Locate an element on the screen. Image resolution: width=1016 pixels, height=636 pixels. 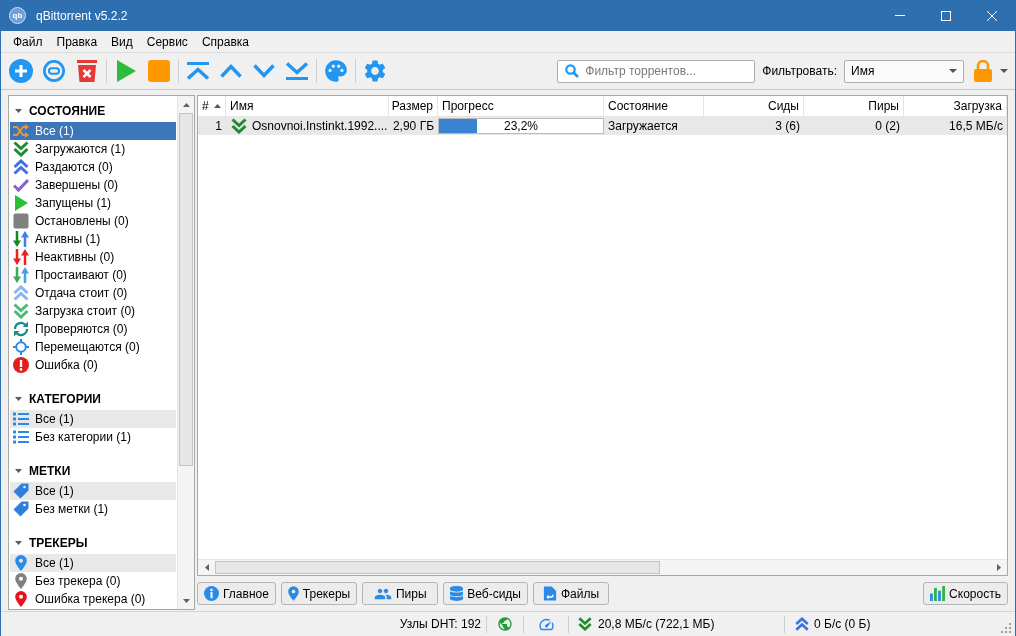
filter-dropdown: Имя is located at coordinates (904, 71).